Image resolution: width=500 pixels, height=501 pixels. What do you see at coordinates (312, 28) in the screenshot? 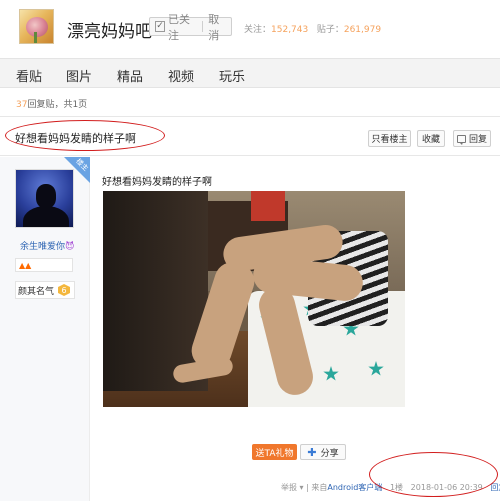
I see `forum-stats: 关注：152,743 贴子：261,979` at bounding box center [312, 28].